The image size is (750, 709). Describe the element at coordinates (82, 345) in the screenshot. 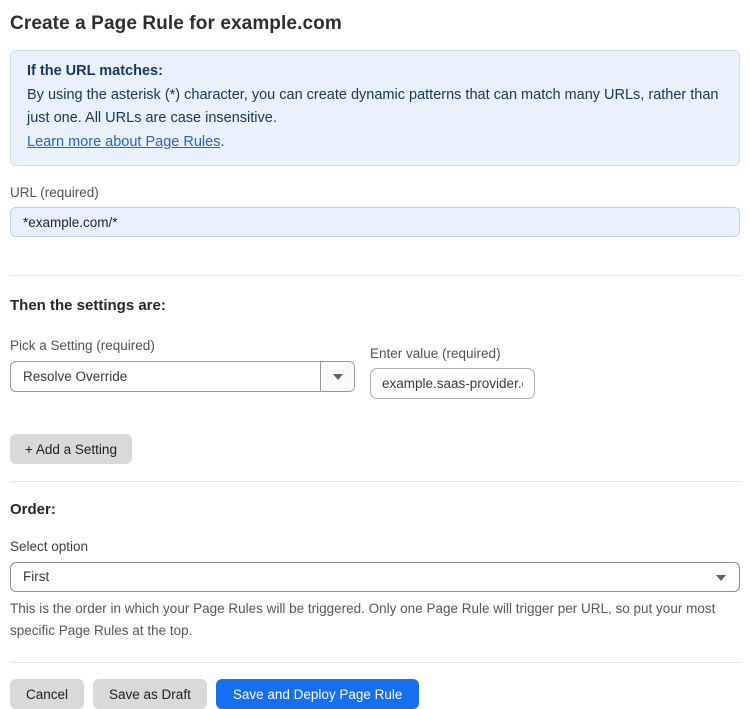

I see `setting-select-label: Pick a Setting (required)` at that location.